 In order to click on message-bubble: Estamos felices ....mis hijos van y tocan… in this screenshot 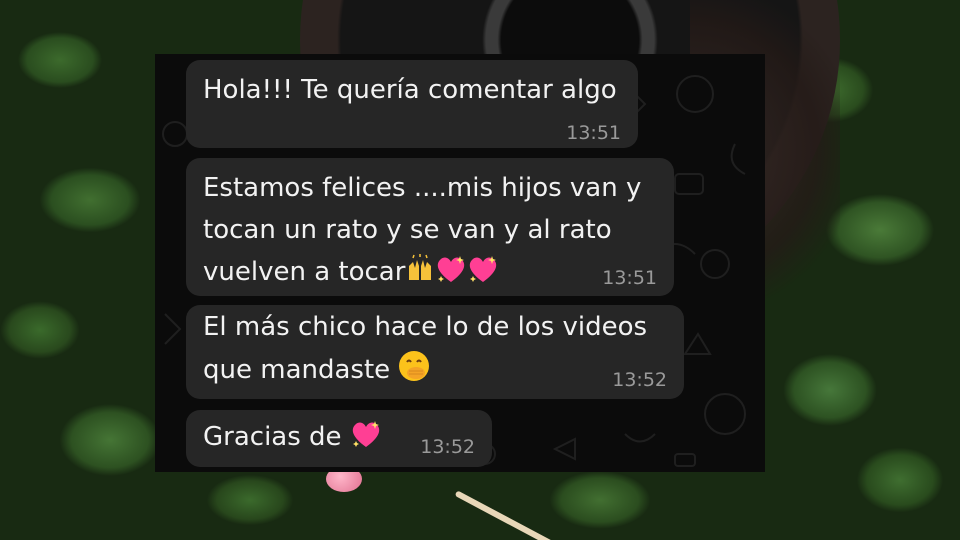, I will do `click(430, 227)`.